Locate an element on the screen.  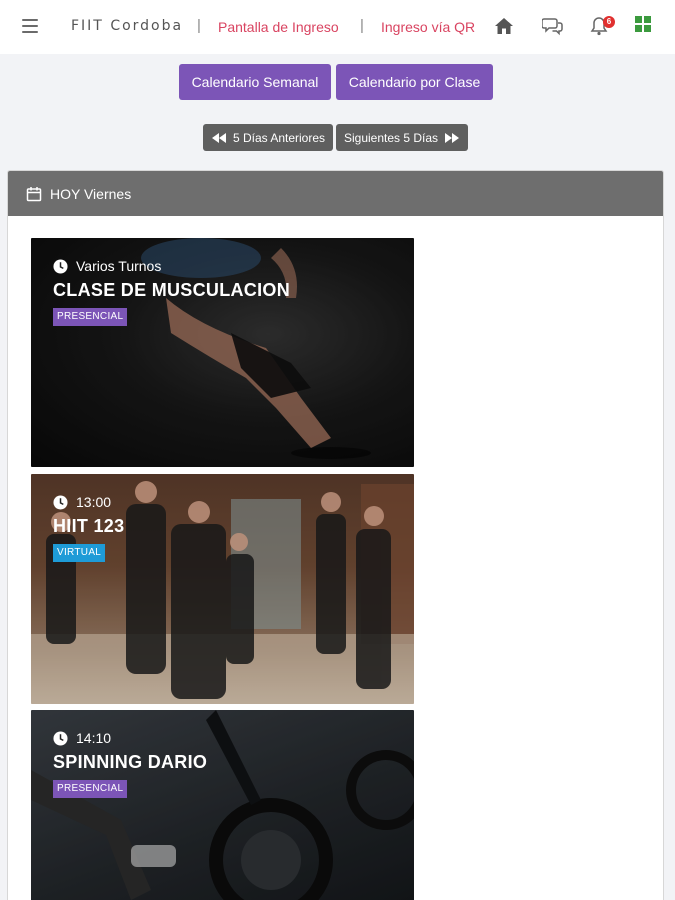
weekly-calendar-button: Calendario Semanal is located at coordinates (255, 82).